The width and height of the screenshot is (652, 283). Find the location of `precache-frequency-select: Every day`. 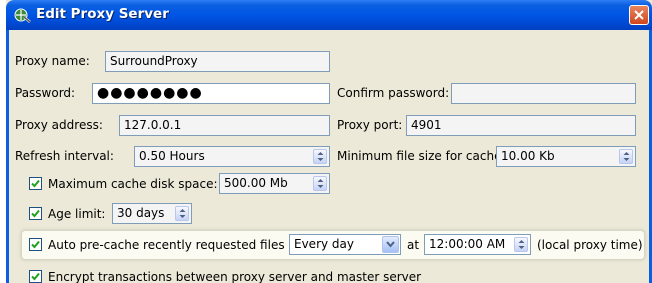

precache-frequency-select: Every day is located at coordinates (345, 244).